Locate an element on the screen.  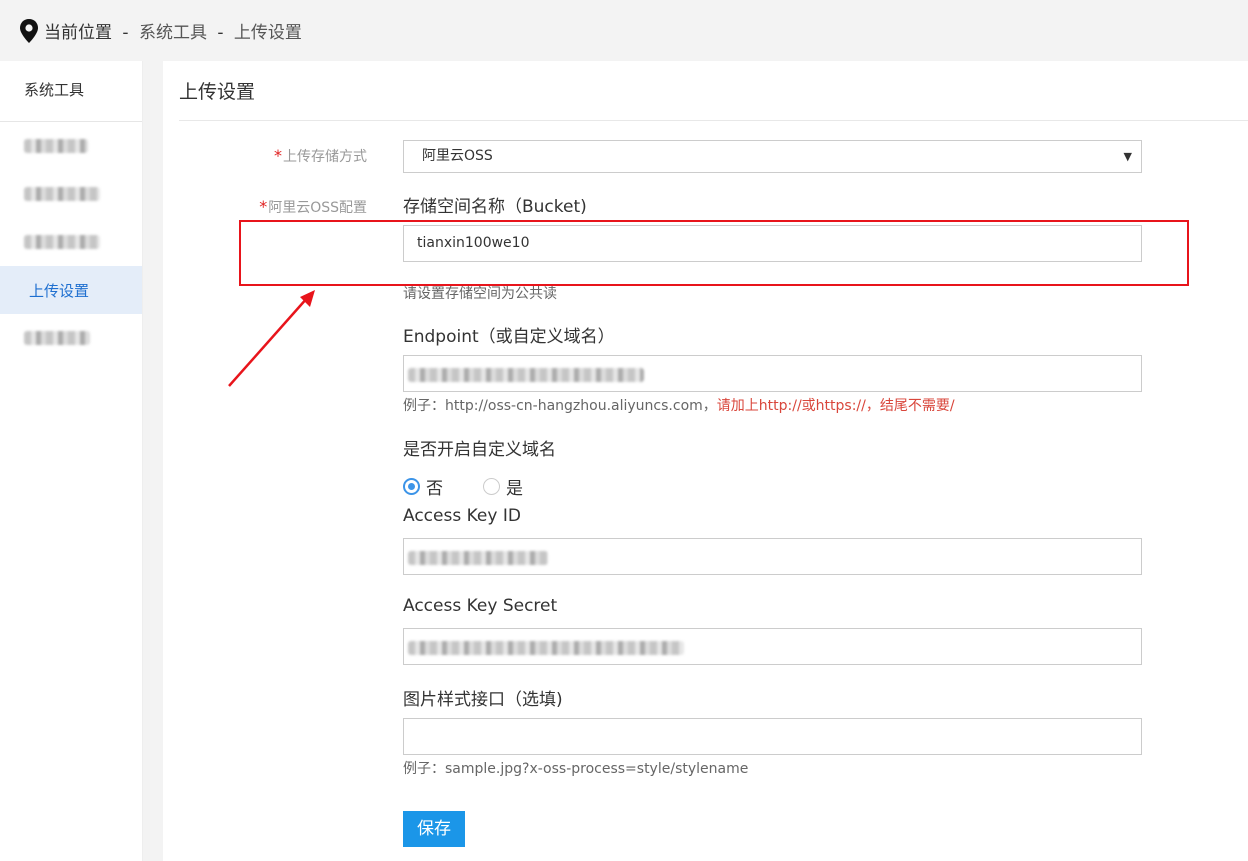
radio-checked-icon is located at coordinates (411, 486).